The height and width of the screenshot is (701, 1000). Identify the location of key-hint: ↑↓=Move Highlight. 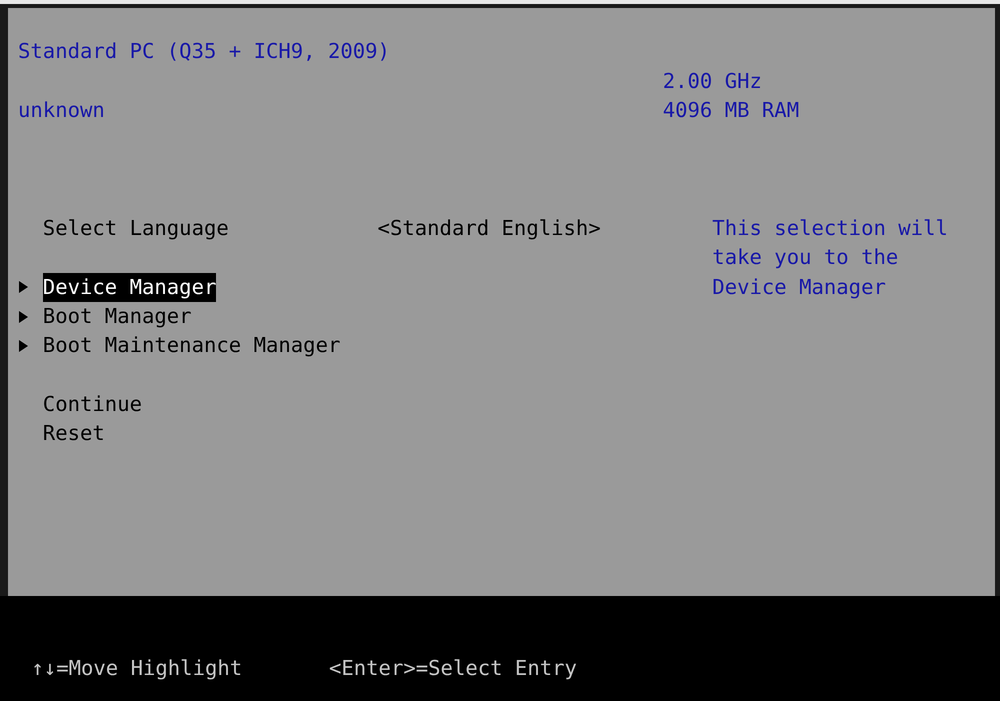
(136, 668).